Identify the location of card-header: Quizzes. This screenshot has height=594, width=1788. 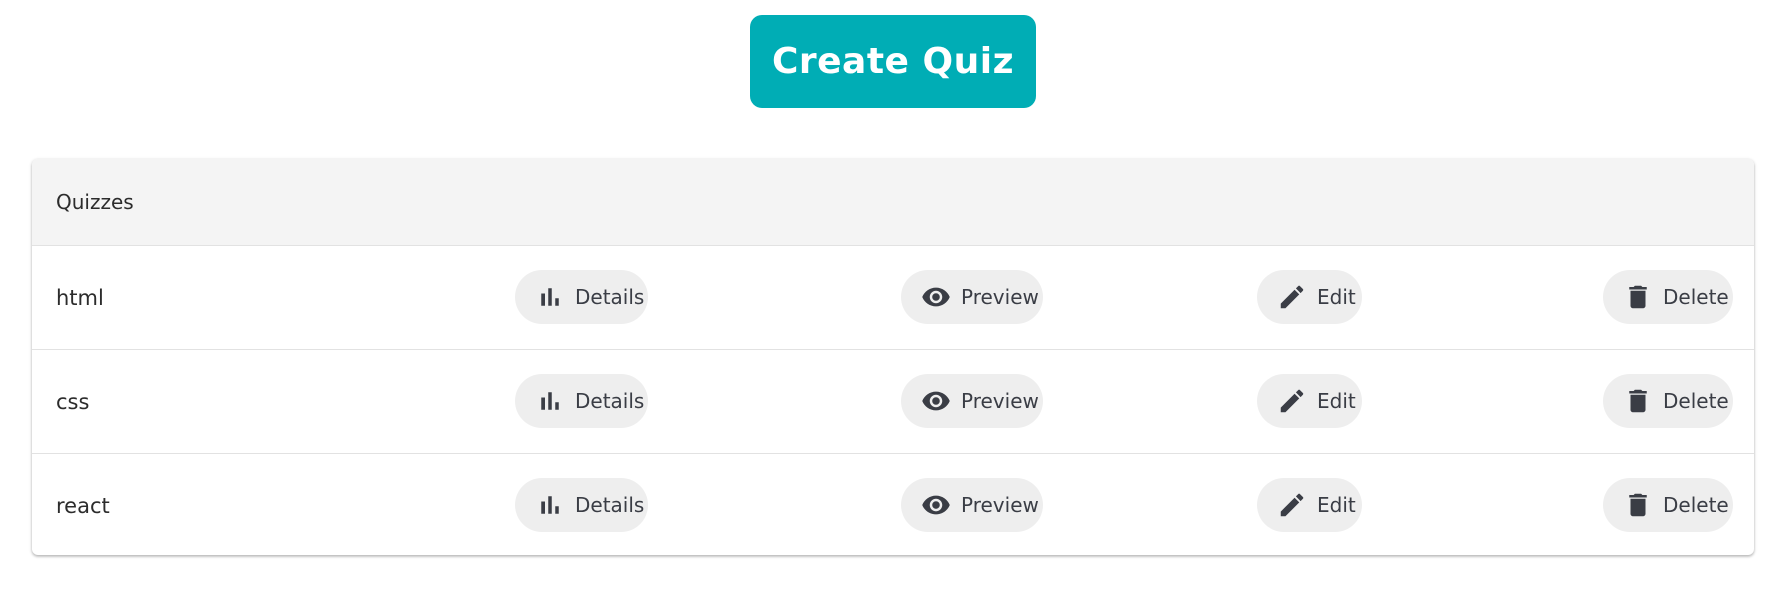
(893, 202).